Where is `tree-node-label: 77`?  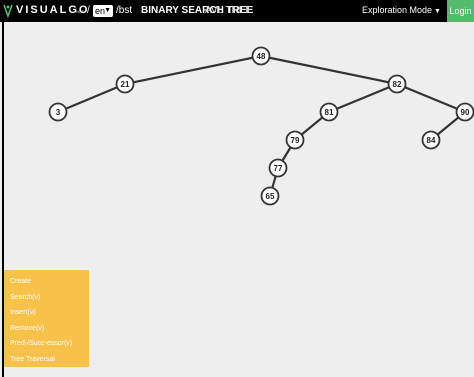
tree-node-label: 77 is located at coordinates (278, 168).